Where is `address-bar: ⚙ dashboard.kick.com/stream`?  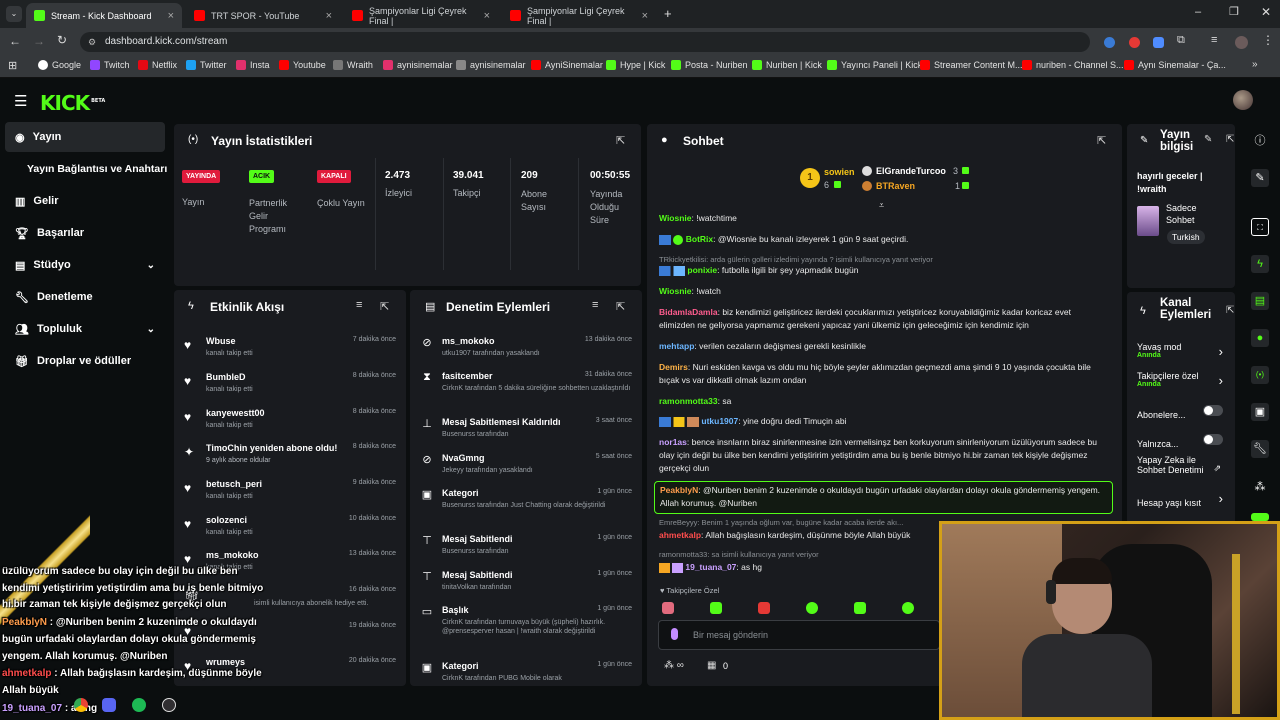 address-bar: ⚙ dashboard.kick.com/stream is located at coordinates (585, 42).